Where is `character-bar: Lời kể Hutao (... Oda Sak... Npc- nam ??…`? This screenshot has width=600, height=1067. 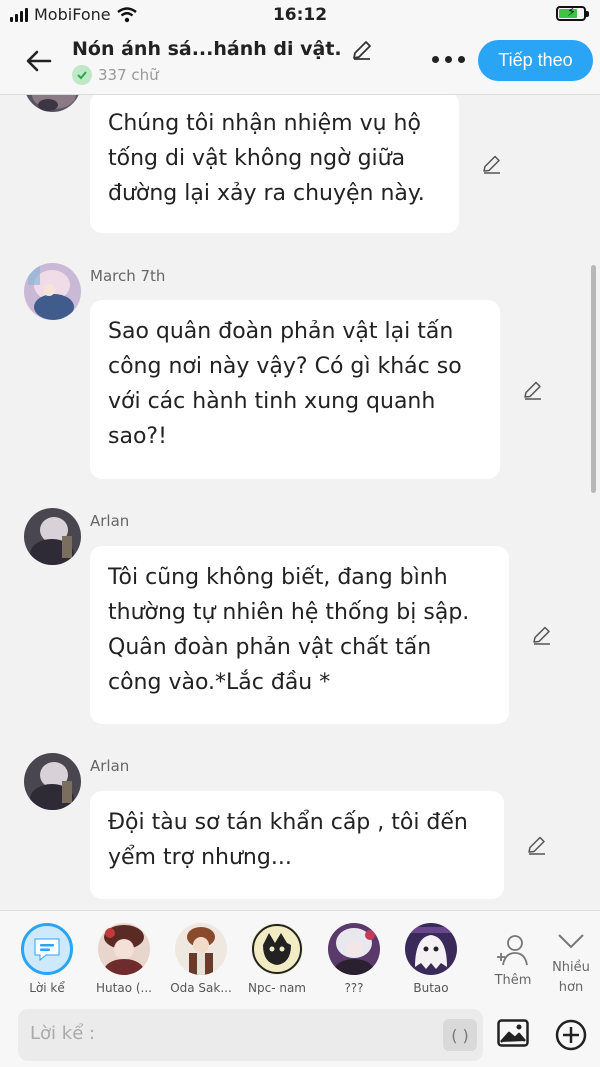 character-bar: Lời kể Hutao (... Oda Sak... Npc- nam ??… is located at coordinates (300, 956).